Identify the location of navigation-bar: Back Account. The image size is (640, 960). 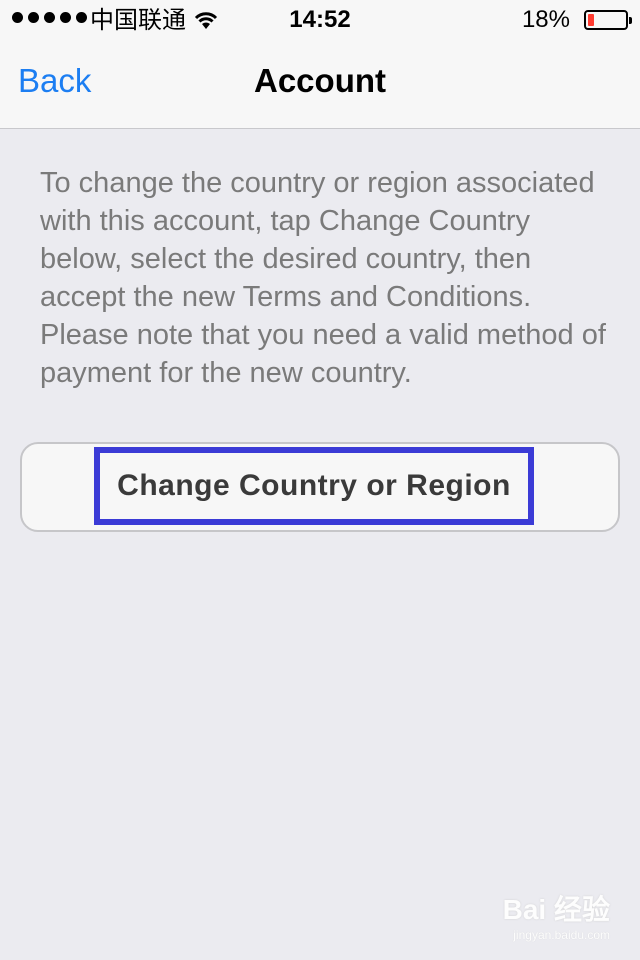
(320, 84).